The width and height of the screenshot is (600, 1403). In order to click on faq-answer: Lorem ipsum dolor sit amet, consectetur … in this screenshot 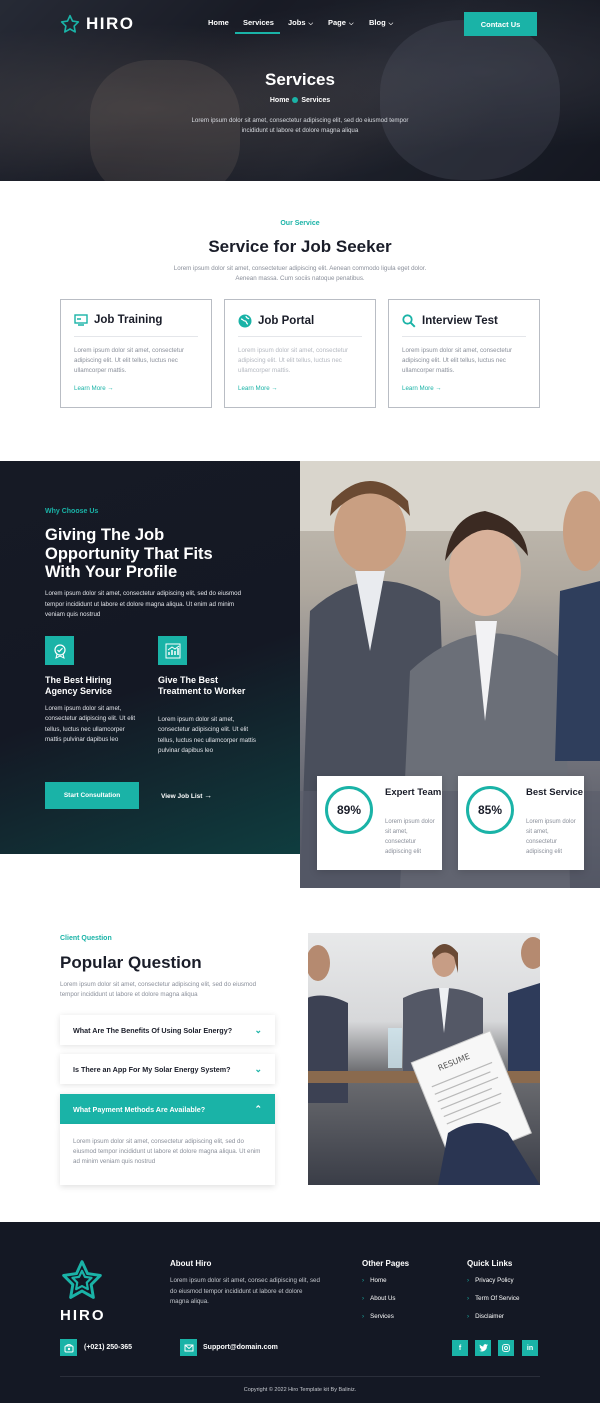, I will do `click(167, 1154)`.